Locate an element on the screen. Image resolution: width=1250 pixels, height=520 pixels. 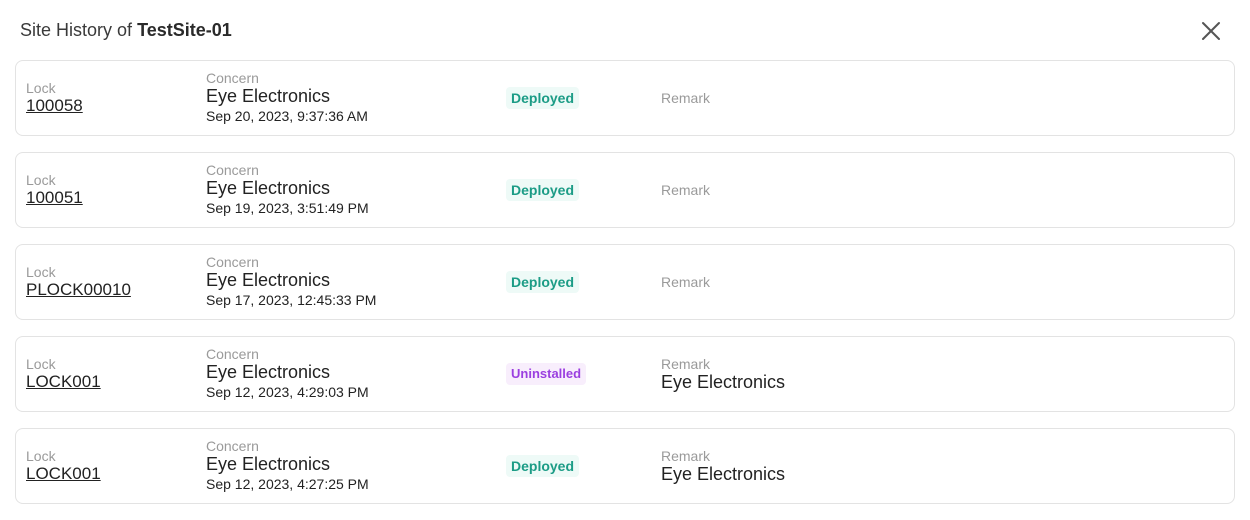
concern-date: Sep 17, 2023, 12:45:33 PM is located at coordinates (291, 300).